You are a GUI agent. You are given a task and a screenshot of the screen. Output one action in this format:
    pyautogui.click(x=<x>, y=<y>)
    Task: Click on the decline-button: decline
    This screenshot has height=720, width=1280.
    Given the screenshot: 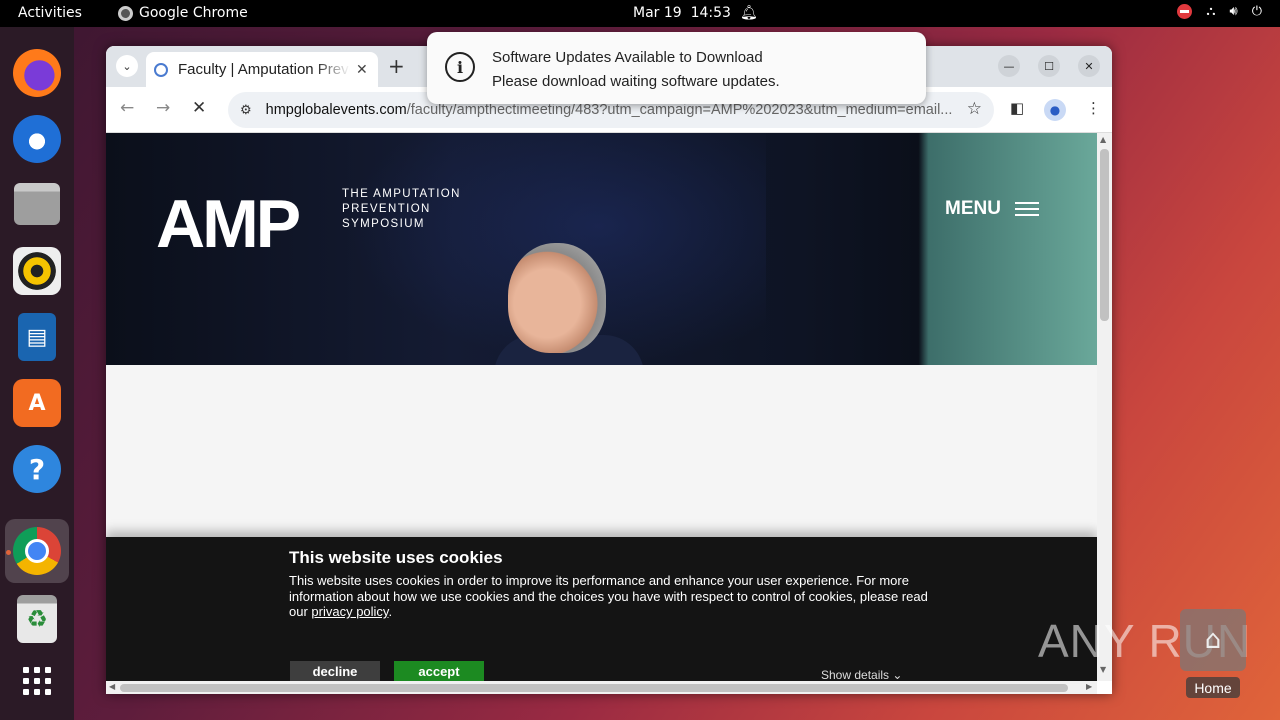 What is the action you would take?
    pyautogui.click(x=335, y=671)
    